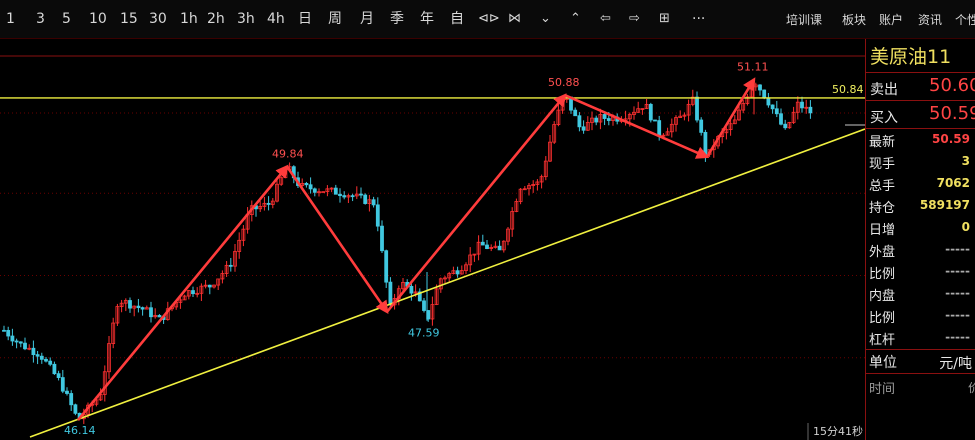 This screenshot has width=975, height=440. I want to click on period-0: 1, so click(10, 19).